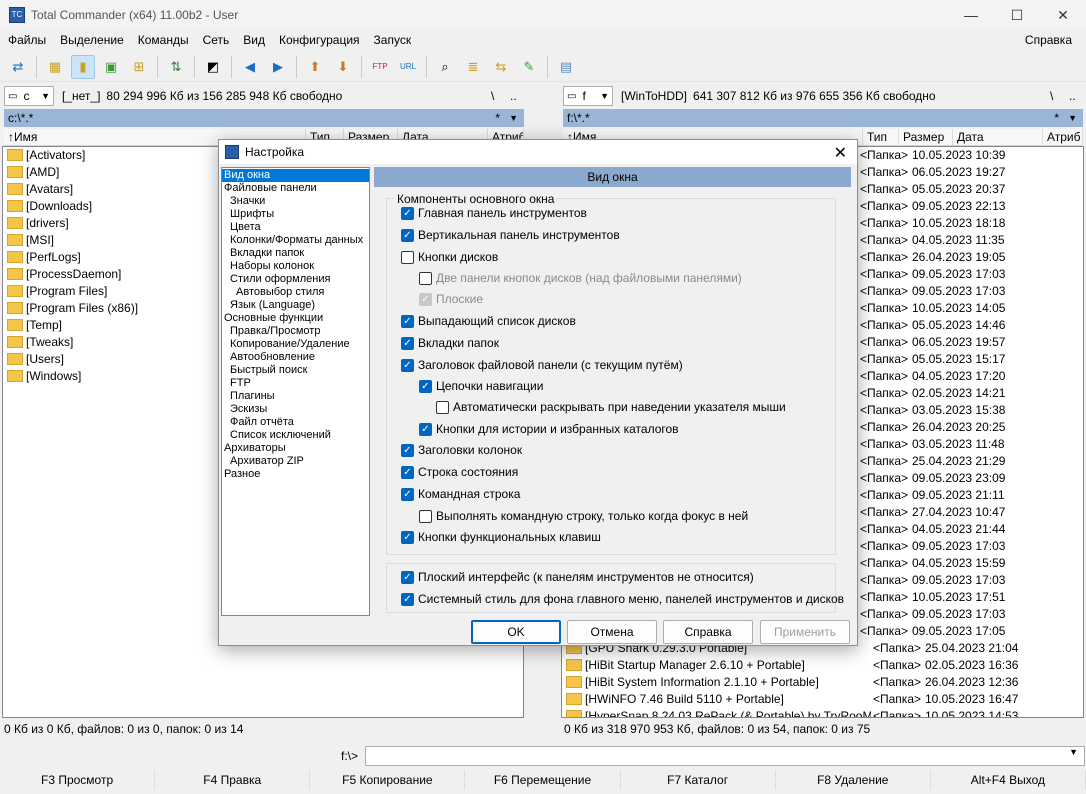 The width and height of the screenshot is (1086, 794). What do you see at coordinates (295, 214) in the screenshot?
I see `tree-item: Шрифты` at bounding box center [295, 214].